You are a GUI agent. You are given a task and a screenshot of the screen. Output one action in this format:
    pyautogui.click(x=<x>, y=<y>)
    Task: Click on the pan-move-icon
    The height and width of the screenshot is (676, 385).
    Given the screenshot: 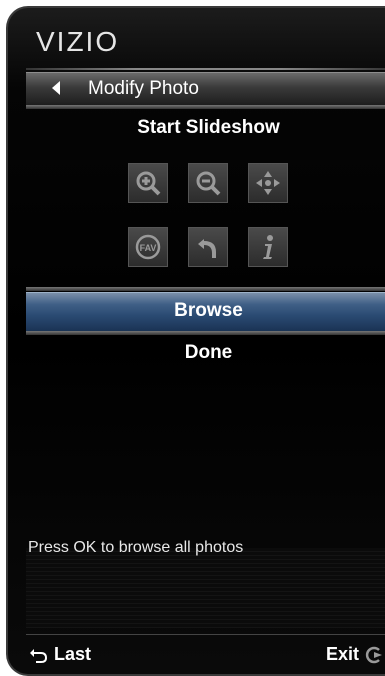 What is the action you would take?
    pyautogui.click(x=268, y=183)
    